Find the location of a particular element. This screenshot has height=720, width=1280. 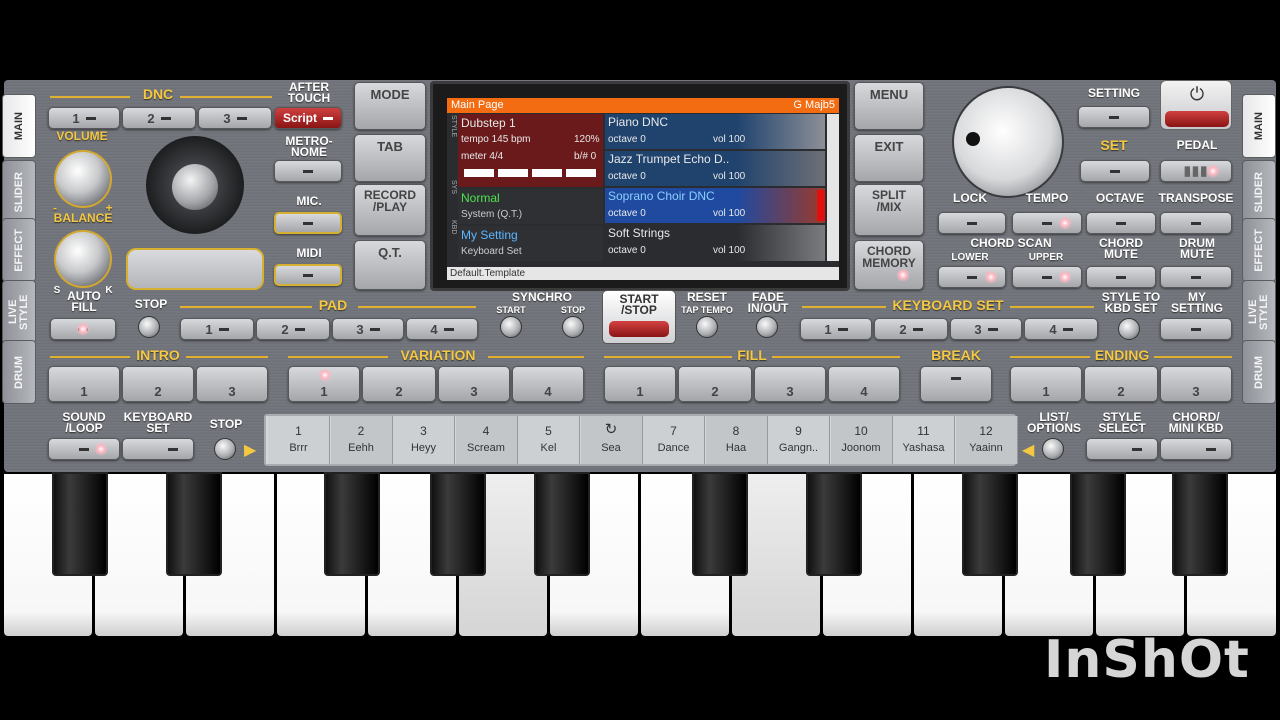

synchro-start-knob is located at coordinates (511, 327).